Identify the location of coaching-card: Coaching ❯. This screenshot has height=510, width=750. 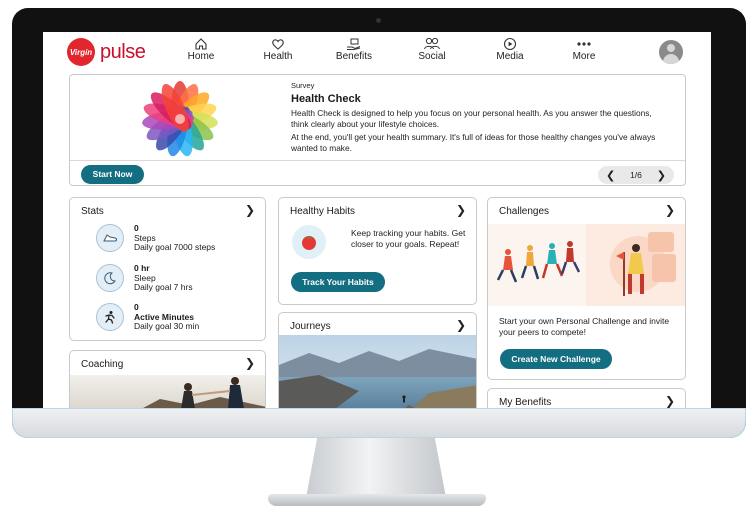
(167, 379).